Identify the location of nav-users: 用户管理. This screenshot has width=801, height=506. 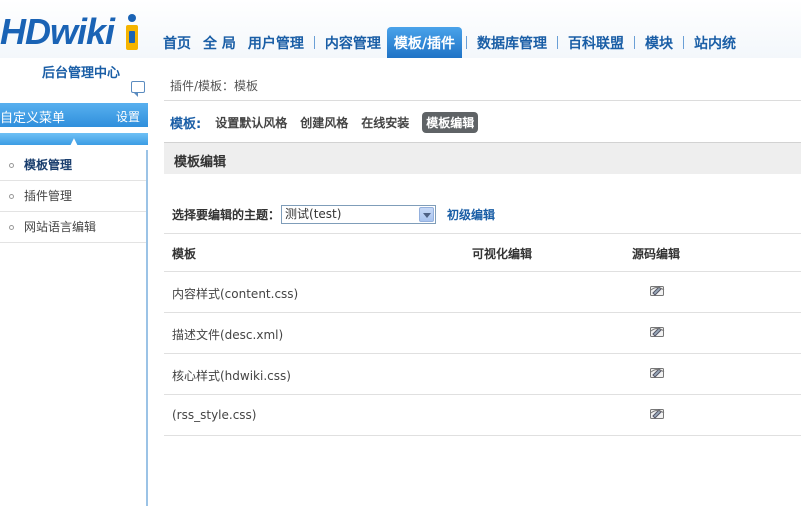
(276, 42).